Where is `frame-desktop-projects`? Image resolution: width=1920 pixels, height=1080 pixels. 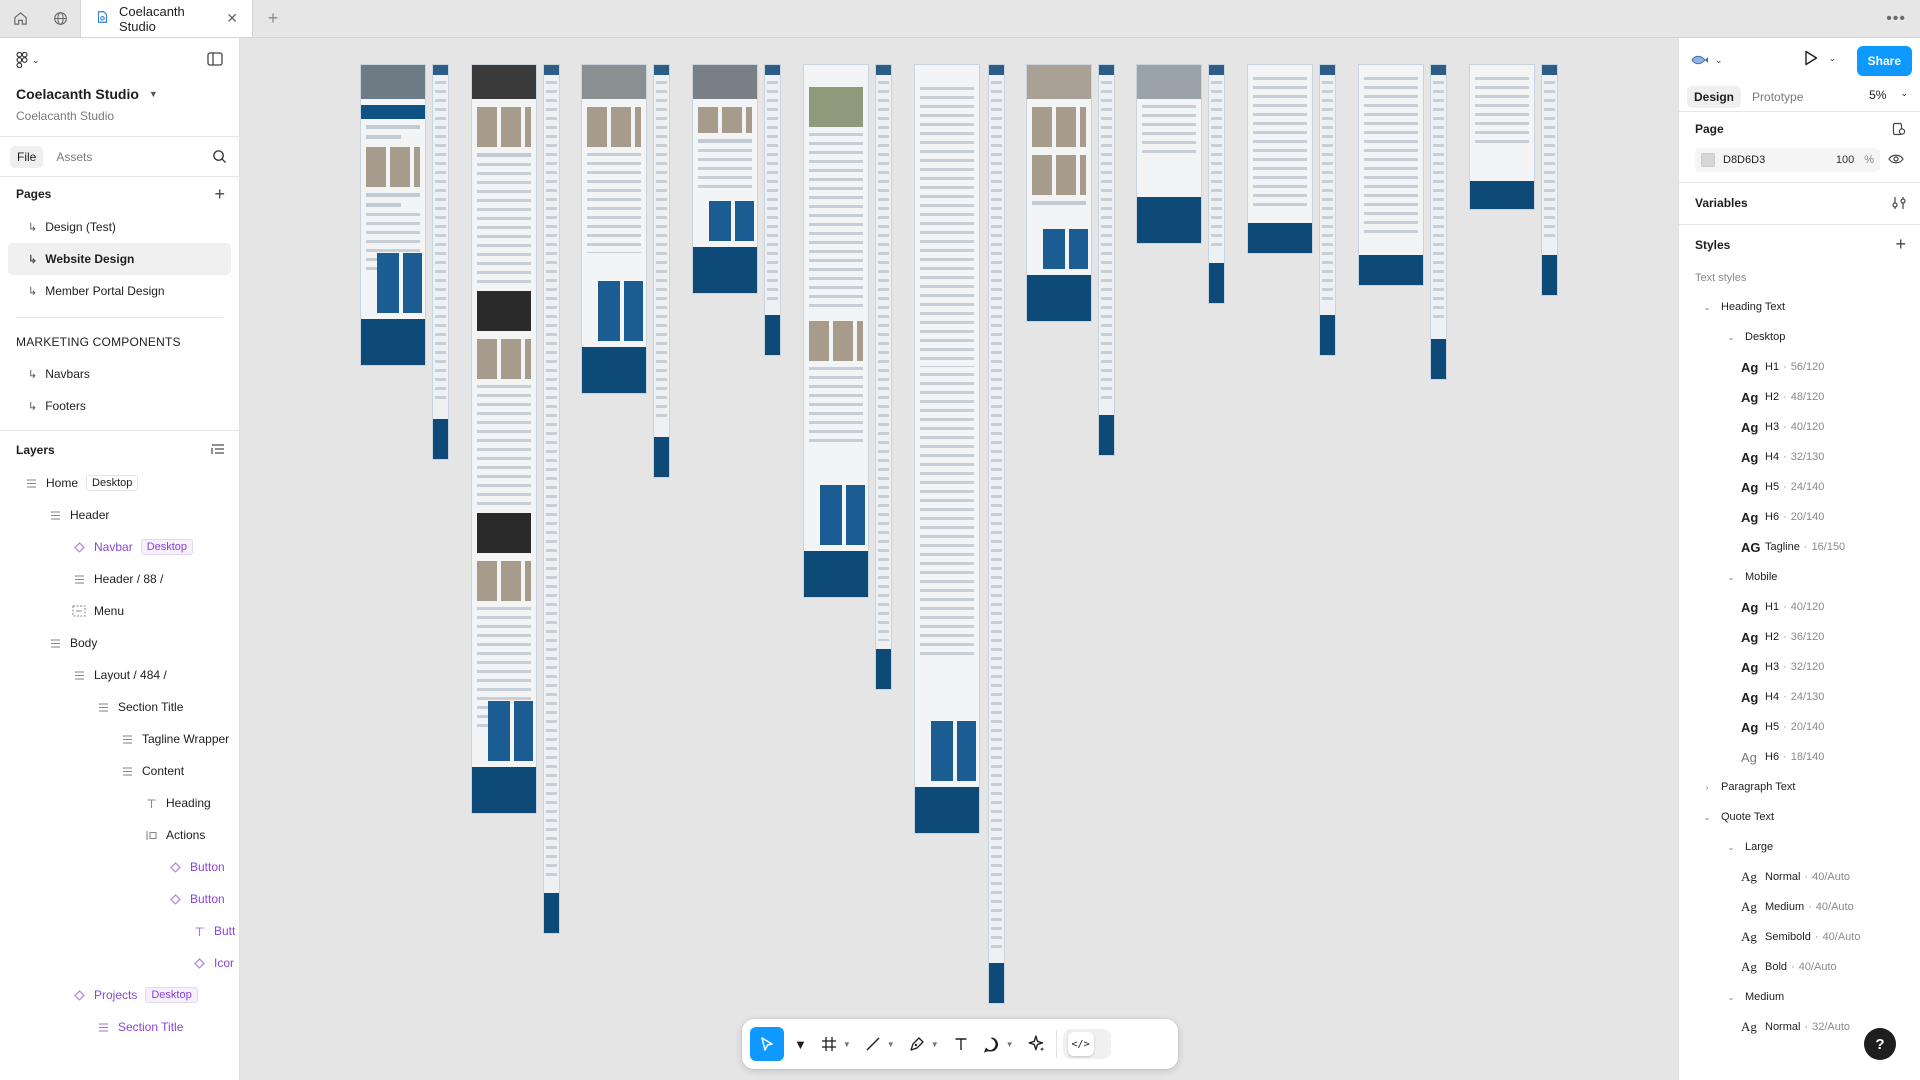 frame-desktop-projects is located at coordinates (725, 179).